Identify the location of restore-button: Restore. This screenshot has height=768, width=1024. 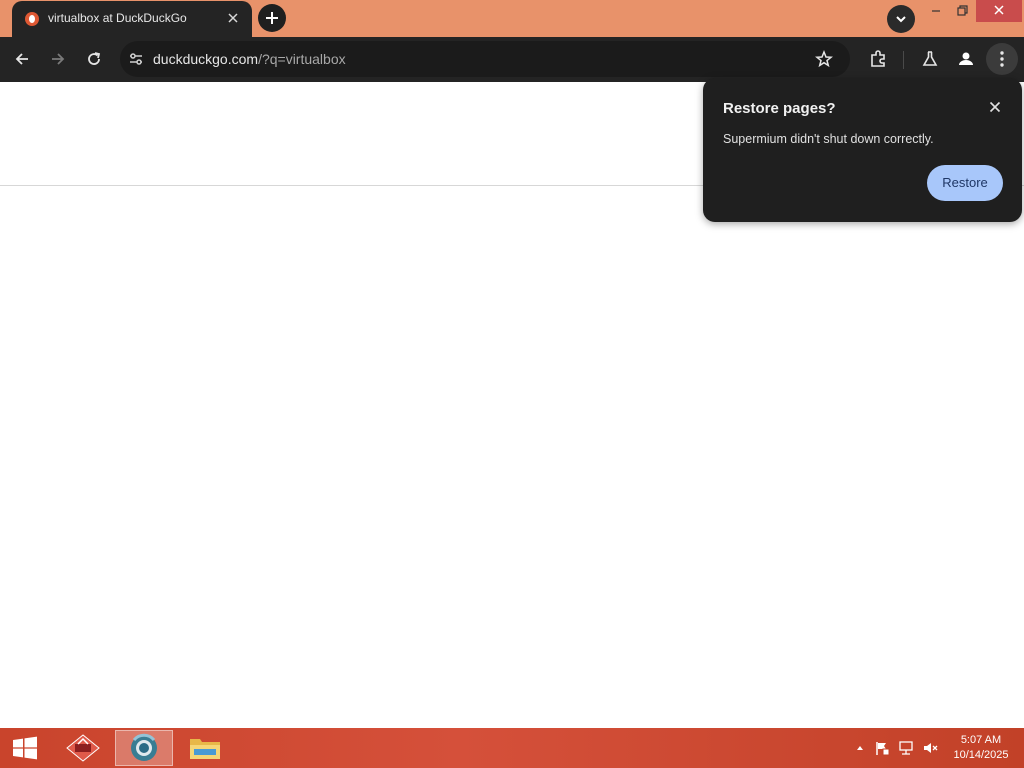
(965, 183).